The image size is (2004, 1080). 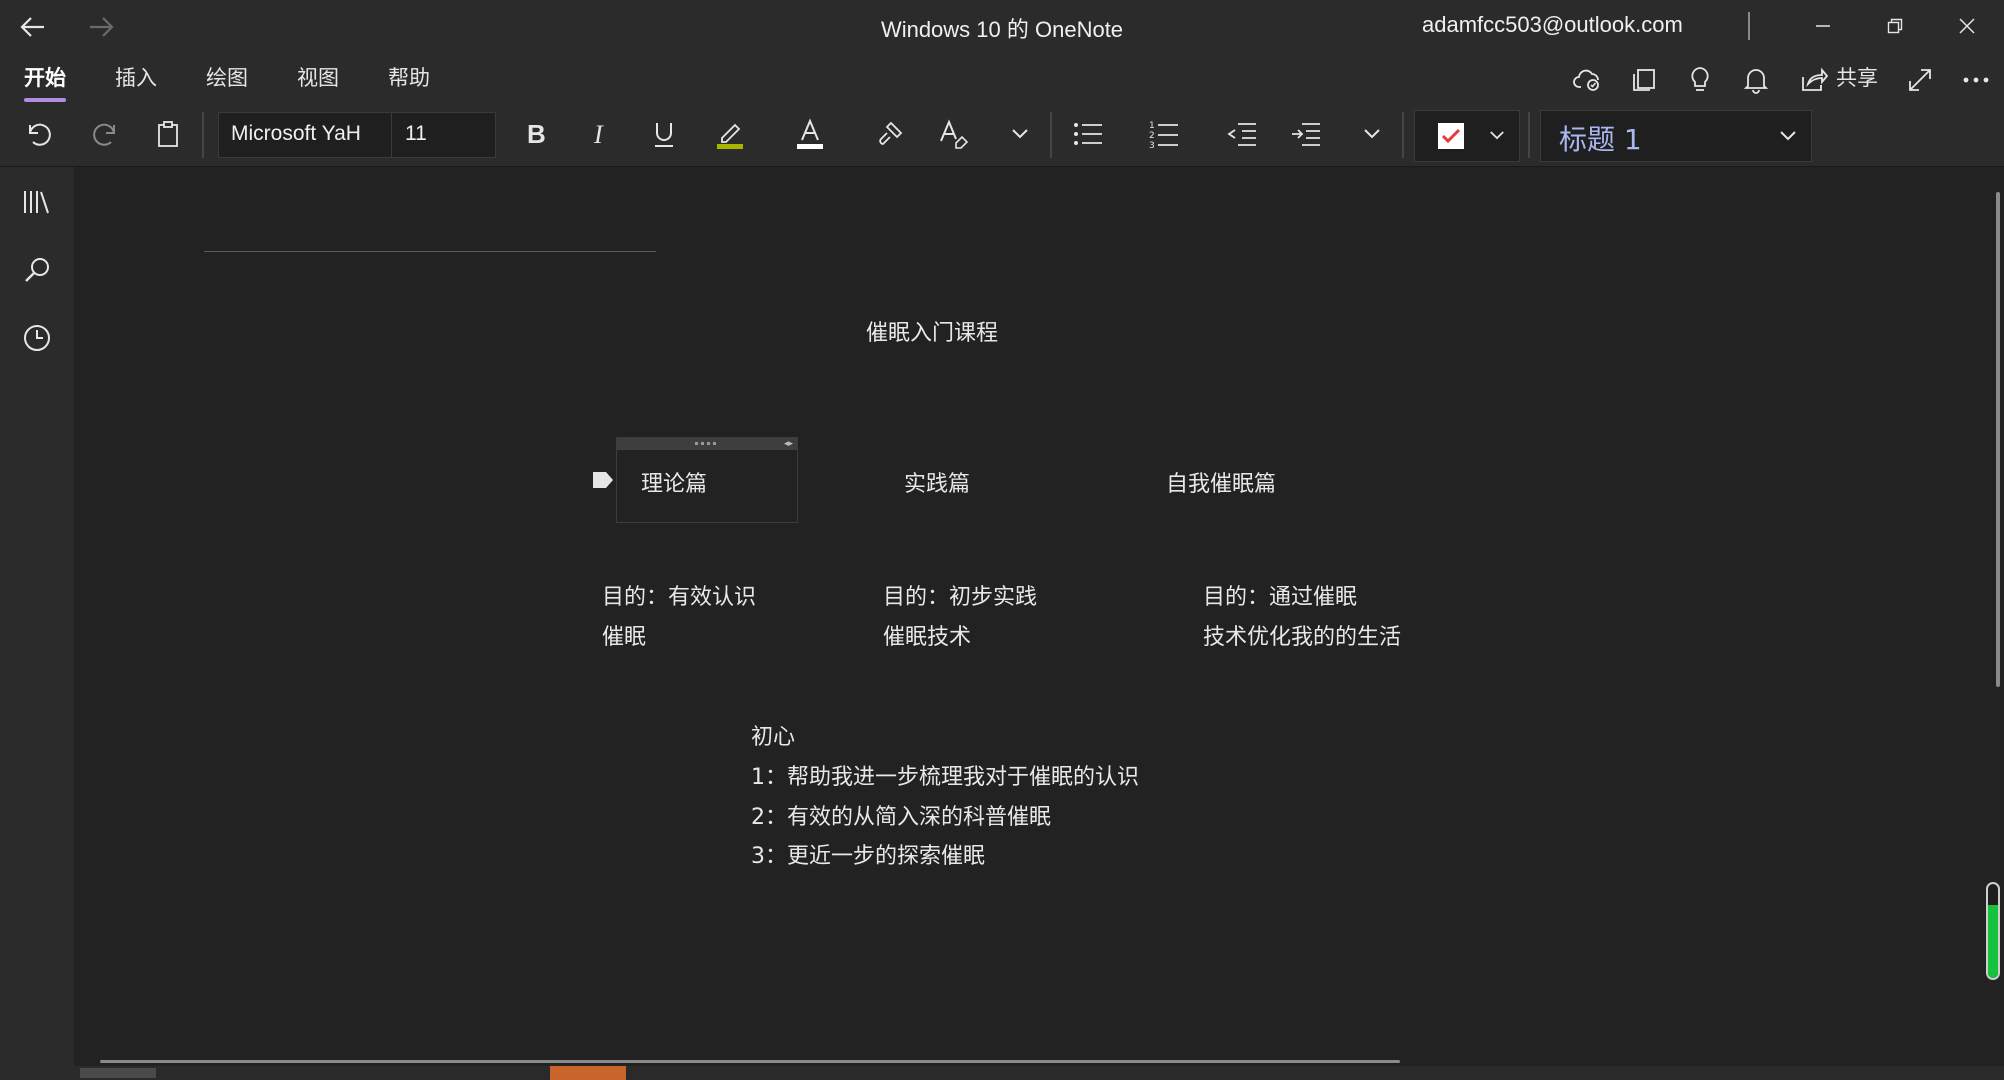 I want to click on search-button, so click(x=37, y=270).